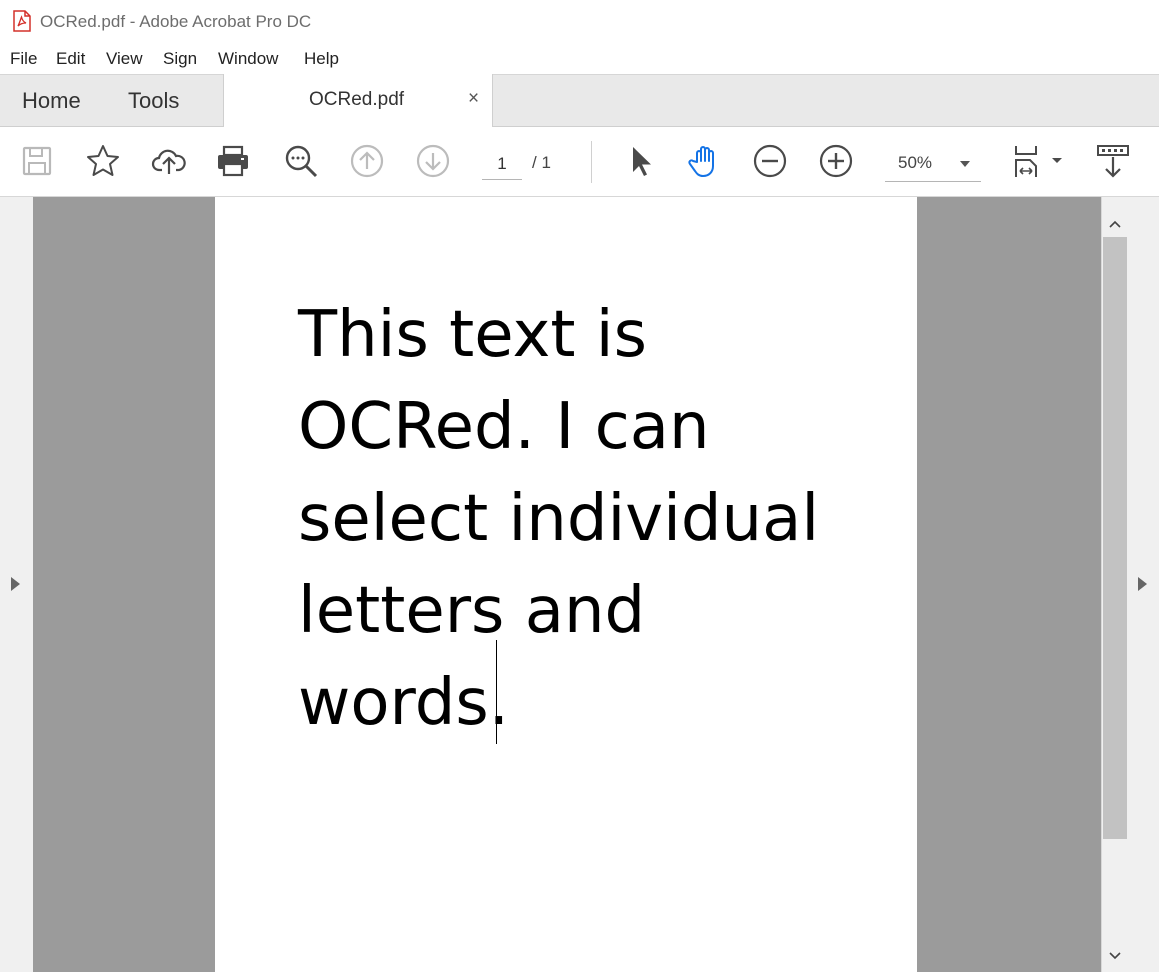  What do you see at coordinates (579, 22) in the screenshot?
I see `title-bar: OCRed.pdf - Adobe Acrobat Pro DC` at bounding box center [579, 22].